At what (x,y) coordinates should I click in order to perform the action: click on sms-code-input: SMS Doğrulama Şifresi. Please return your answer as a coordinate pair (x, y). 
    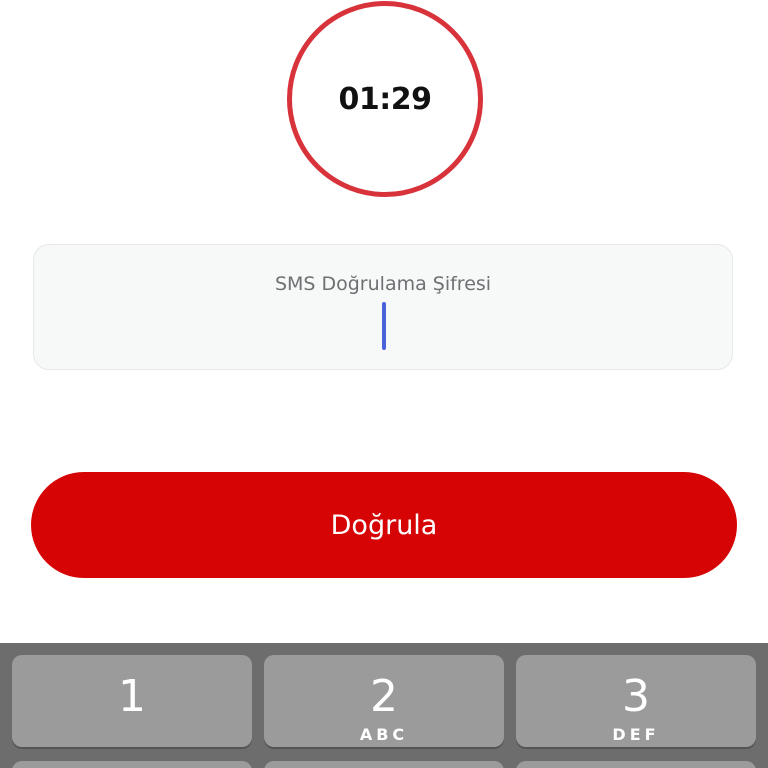
    Looking at the image, I should click on (383, 307).